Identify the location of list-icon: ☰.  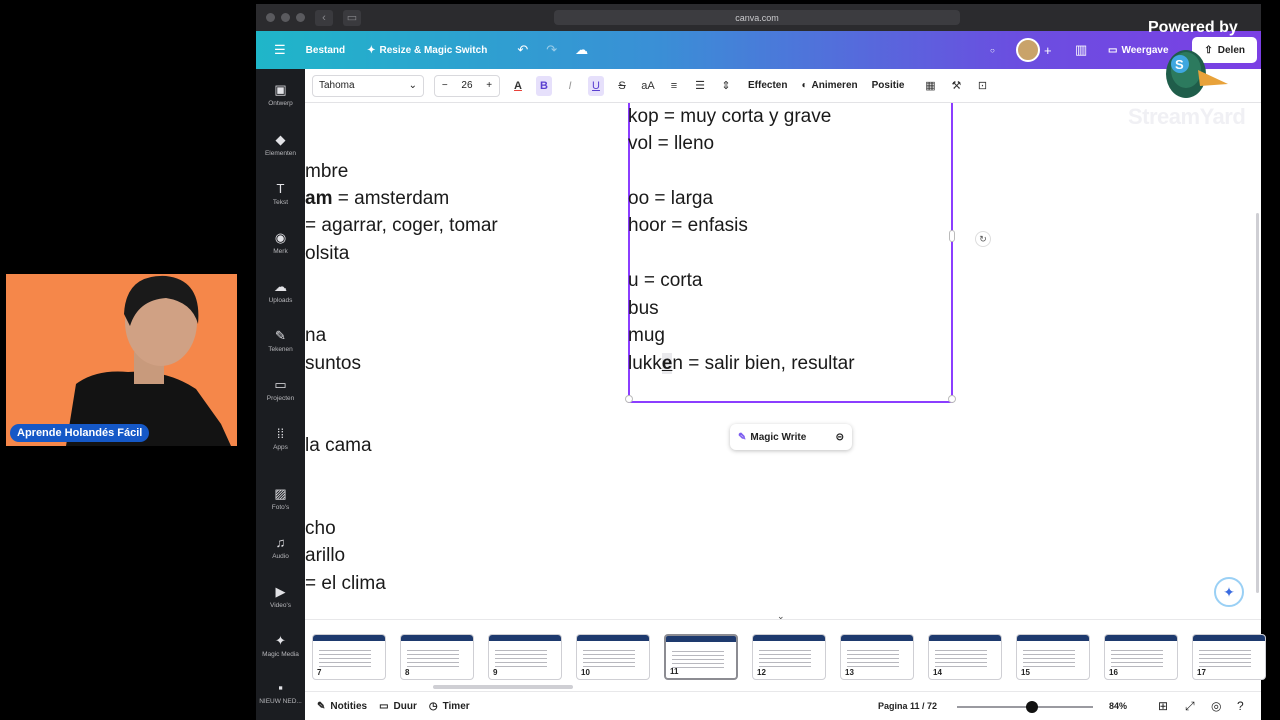
(700, 86).